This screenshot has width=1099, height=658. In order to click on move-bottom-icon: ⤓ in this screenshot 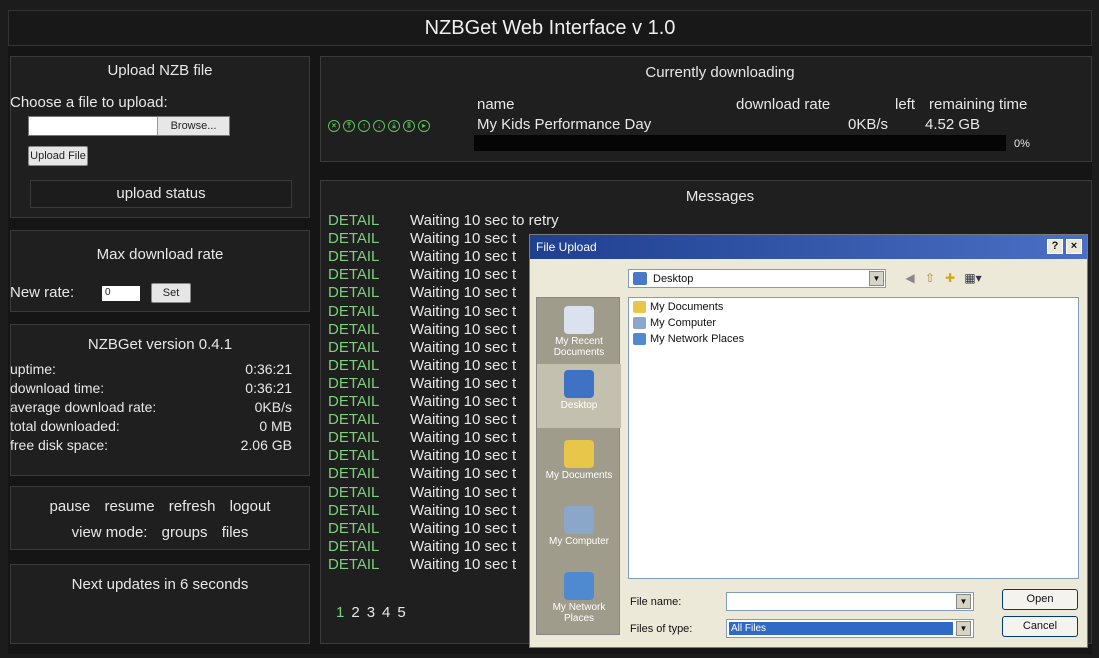, I will do `click(394, 126)`.